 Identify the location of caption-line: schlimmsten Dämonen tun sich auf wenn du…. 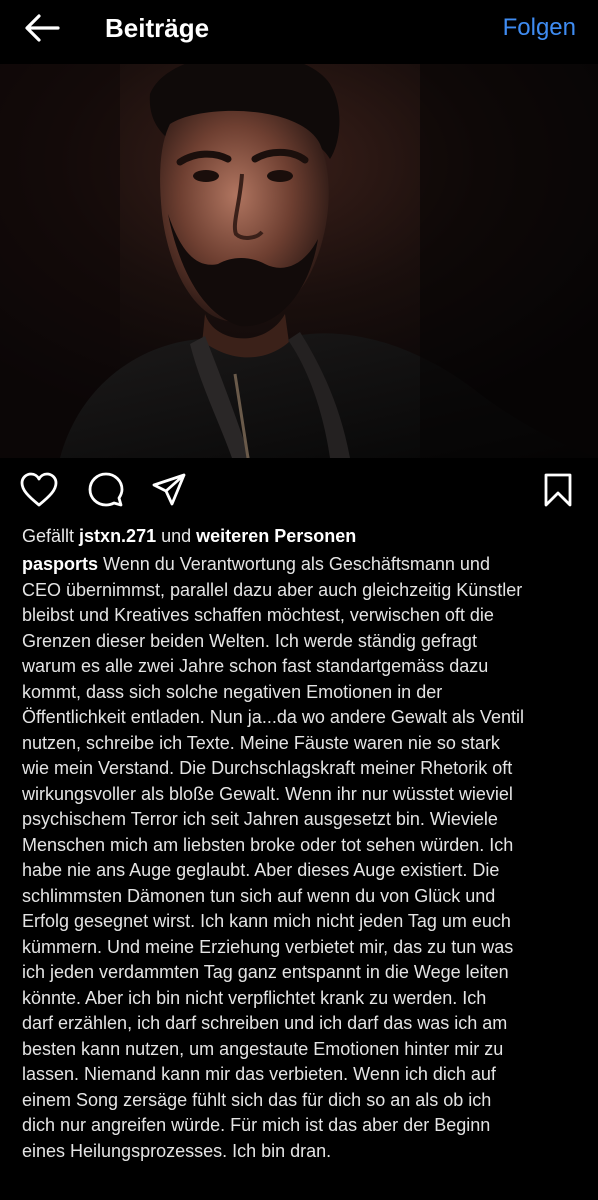
(302, 897).